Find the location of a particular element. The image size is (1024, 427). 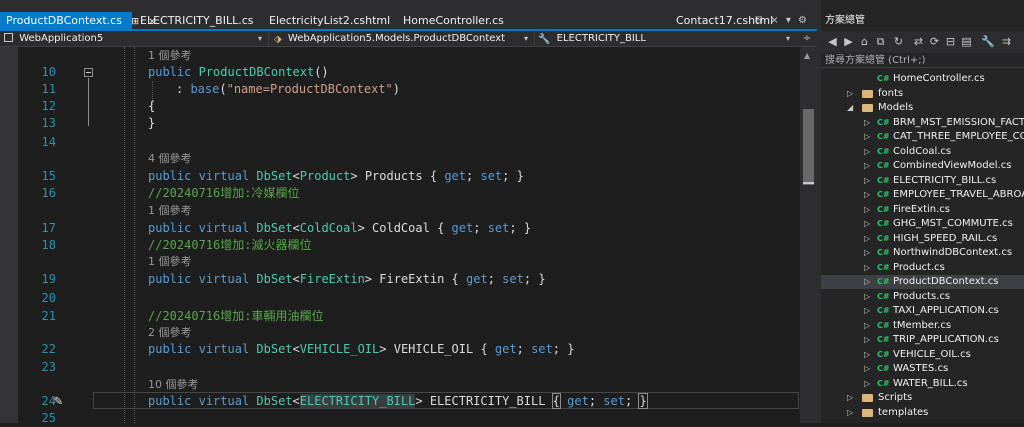

split-editor-icon: ÷ is located at coordinates (807, 38).